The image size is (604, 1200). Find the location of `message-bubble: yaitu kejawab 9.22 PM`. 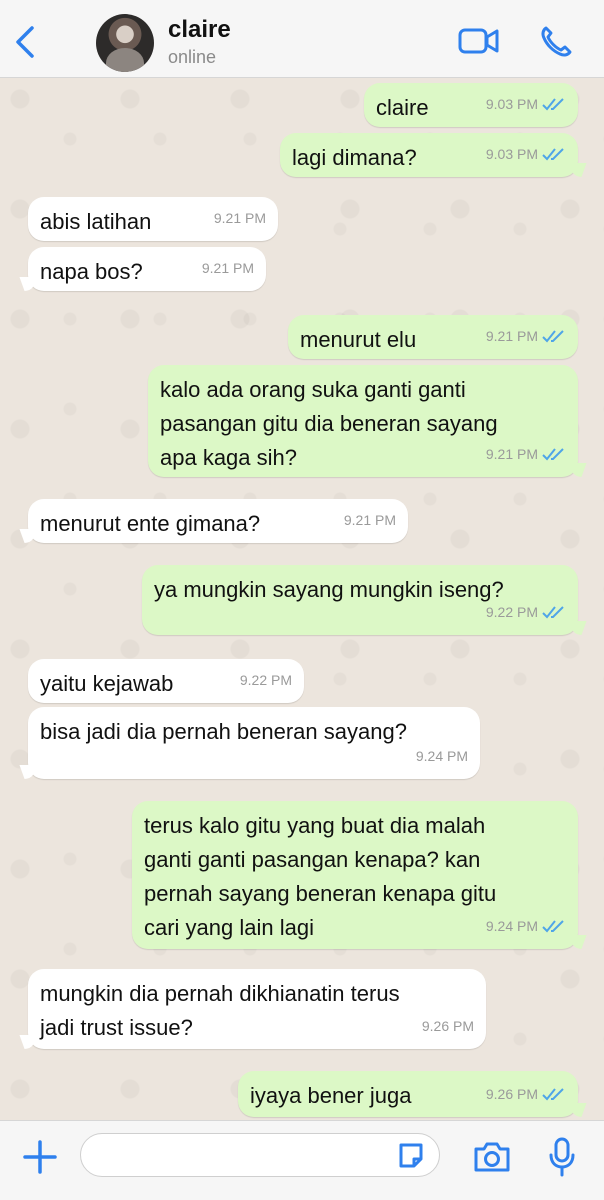

message-bubble: yaitu kejawab 9.22 PM is located at coordinates (166, 681).